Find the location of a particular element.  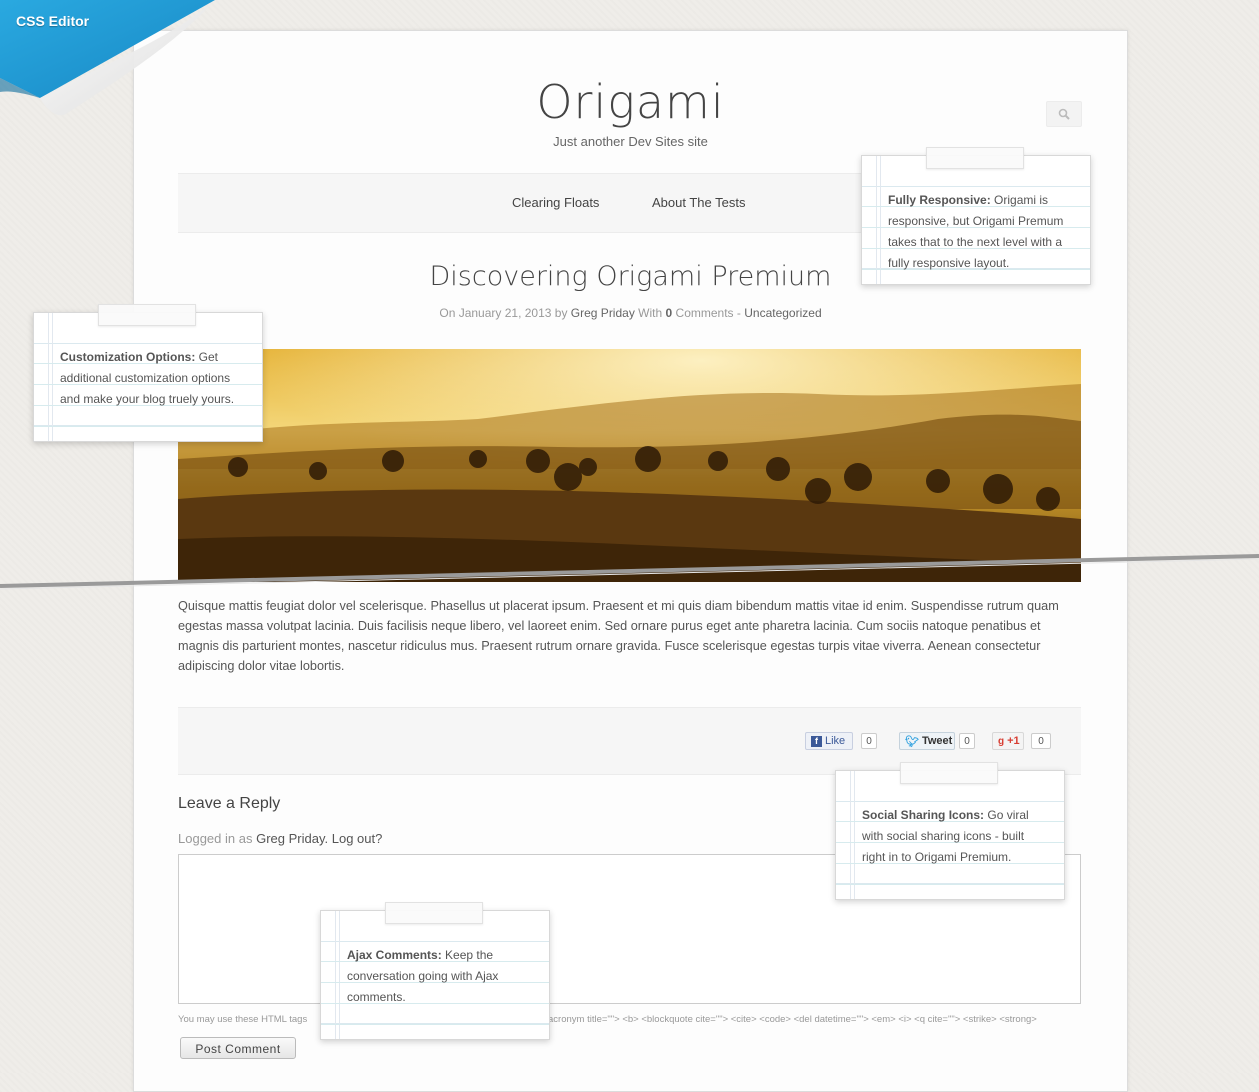

facebook-icon: f is located at coordinates (816, 741).